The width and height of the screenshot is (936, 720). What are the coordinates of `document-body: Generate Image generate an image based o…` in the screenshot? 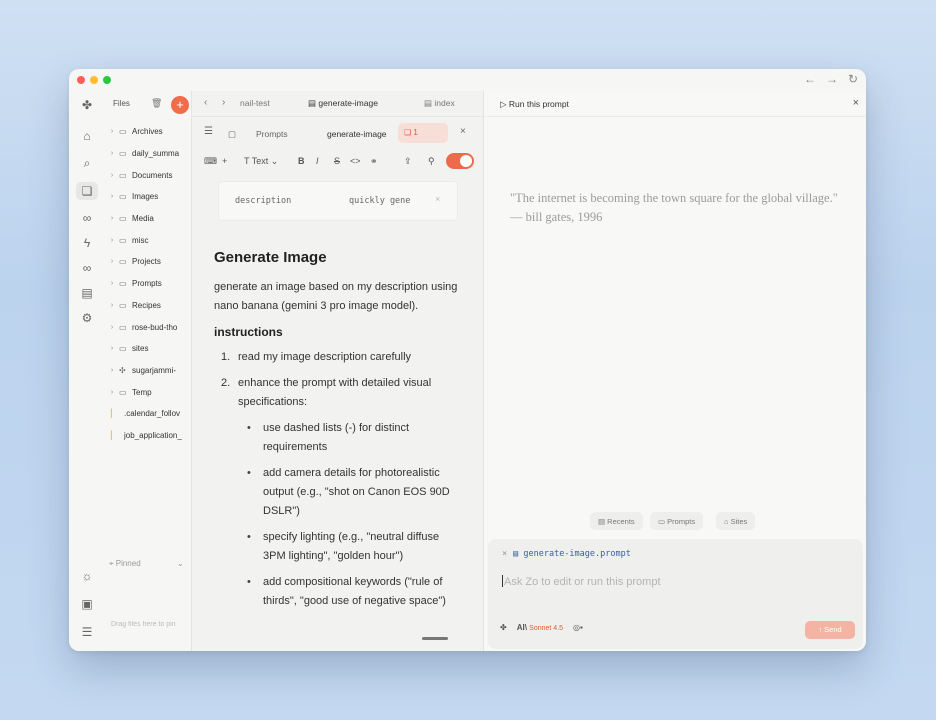 It's located at (339, 433).